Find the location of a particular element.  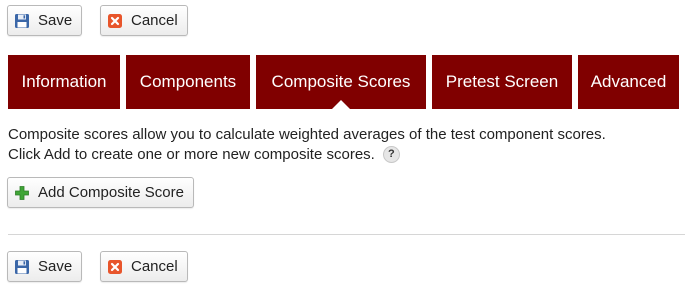

tab-advanced: Advanced is located at coordinates (628, 82).